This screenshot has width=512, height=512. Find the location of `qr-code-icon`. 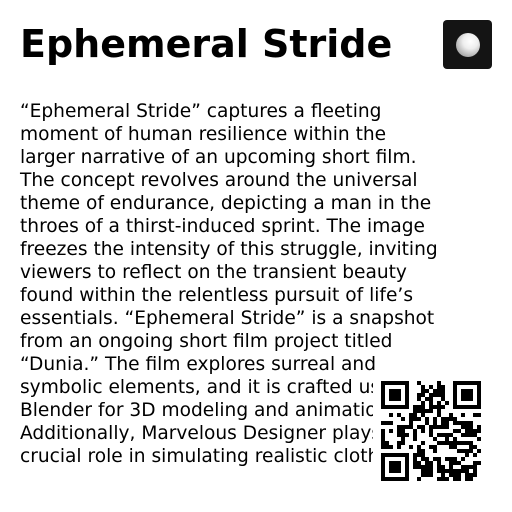

qr-code-icon is located at coordinates (431, 431).